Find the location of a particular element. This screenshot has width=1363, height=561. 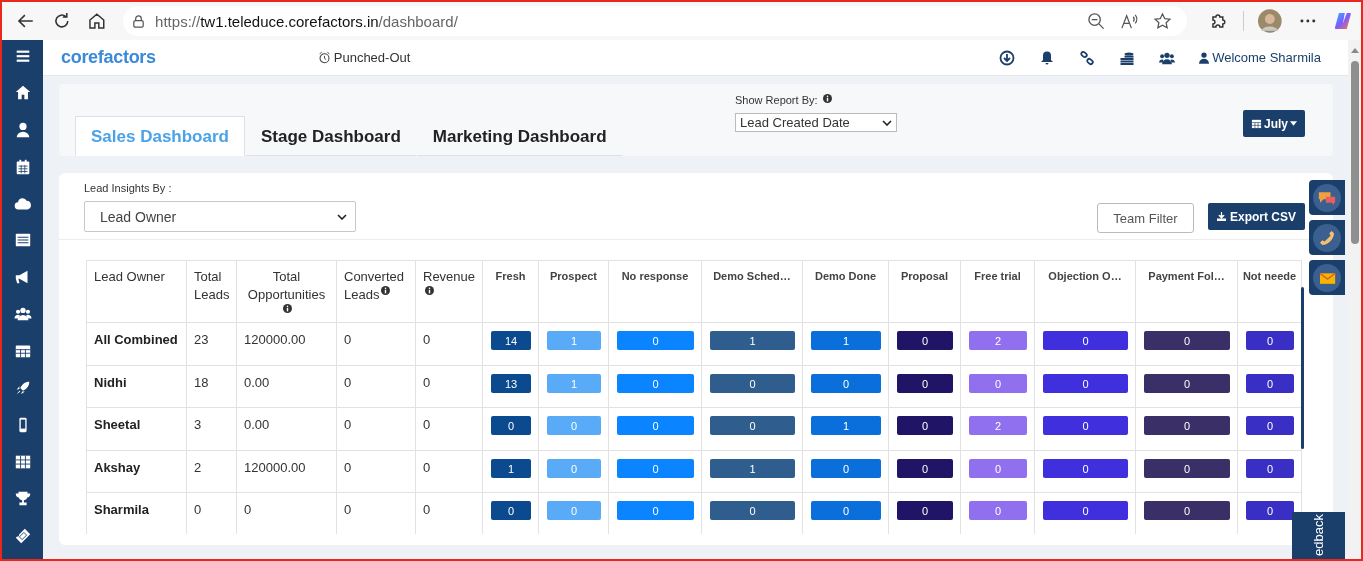

scroll-up-icon is located at coordinates (1354, 50).